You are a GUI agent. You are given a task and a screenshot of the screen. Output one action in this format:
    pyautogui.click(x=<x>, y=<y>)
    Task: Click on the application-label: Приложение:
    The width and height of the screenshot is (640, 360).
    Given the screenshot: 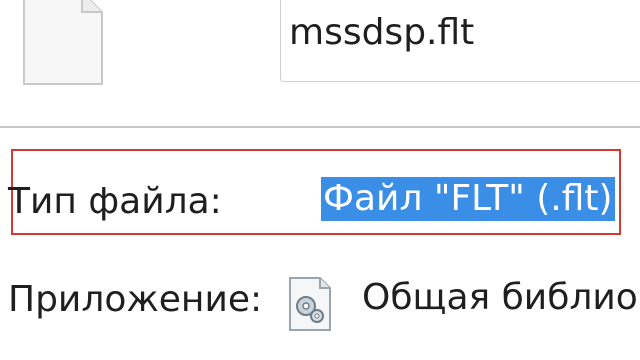 What is the action you would take?
    pyautogui.click(x=135, y=299)
    